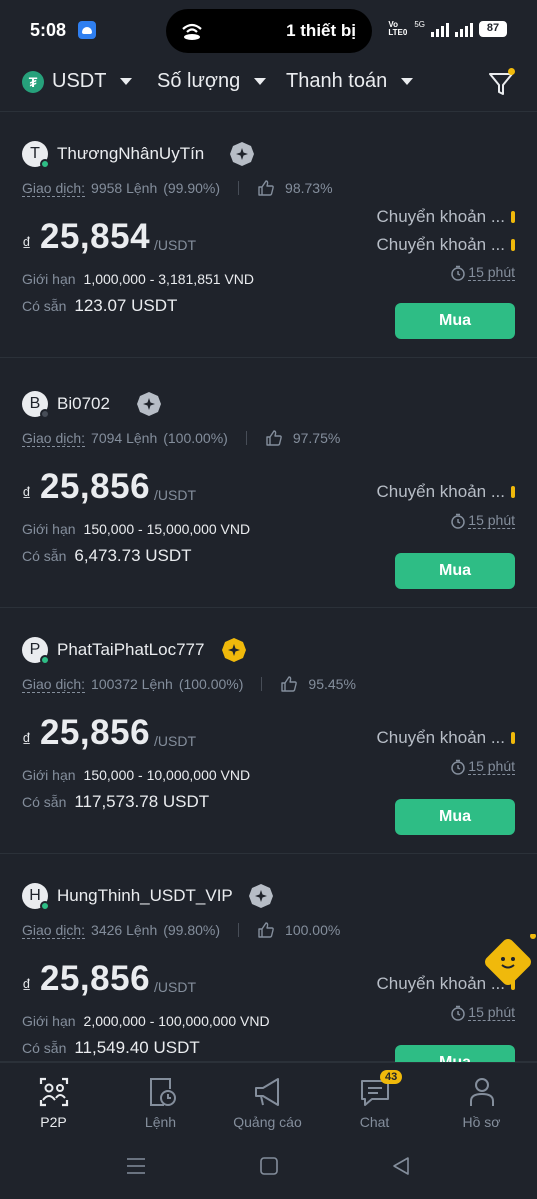 Image resolution: width=537 pixels, height=1199 pixels. I want to click on tether-icon: ₮, so click(33, 81).